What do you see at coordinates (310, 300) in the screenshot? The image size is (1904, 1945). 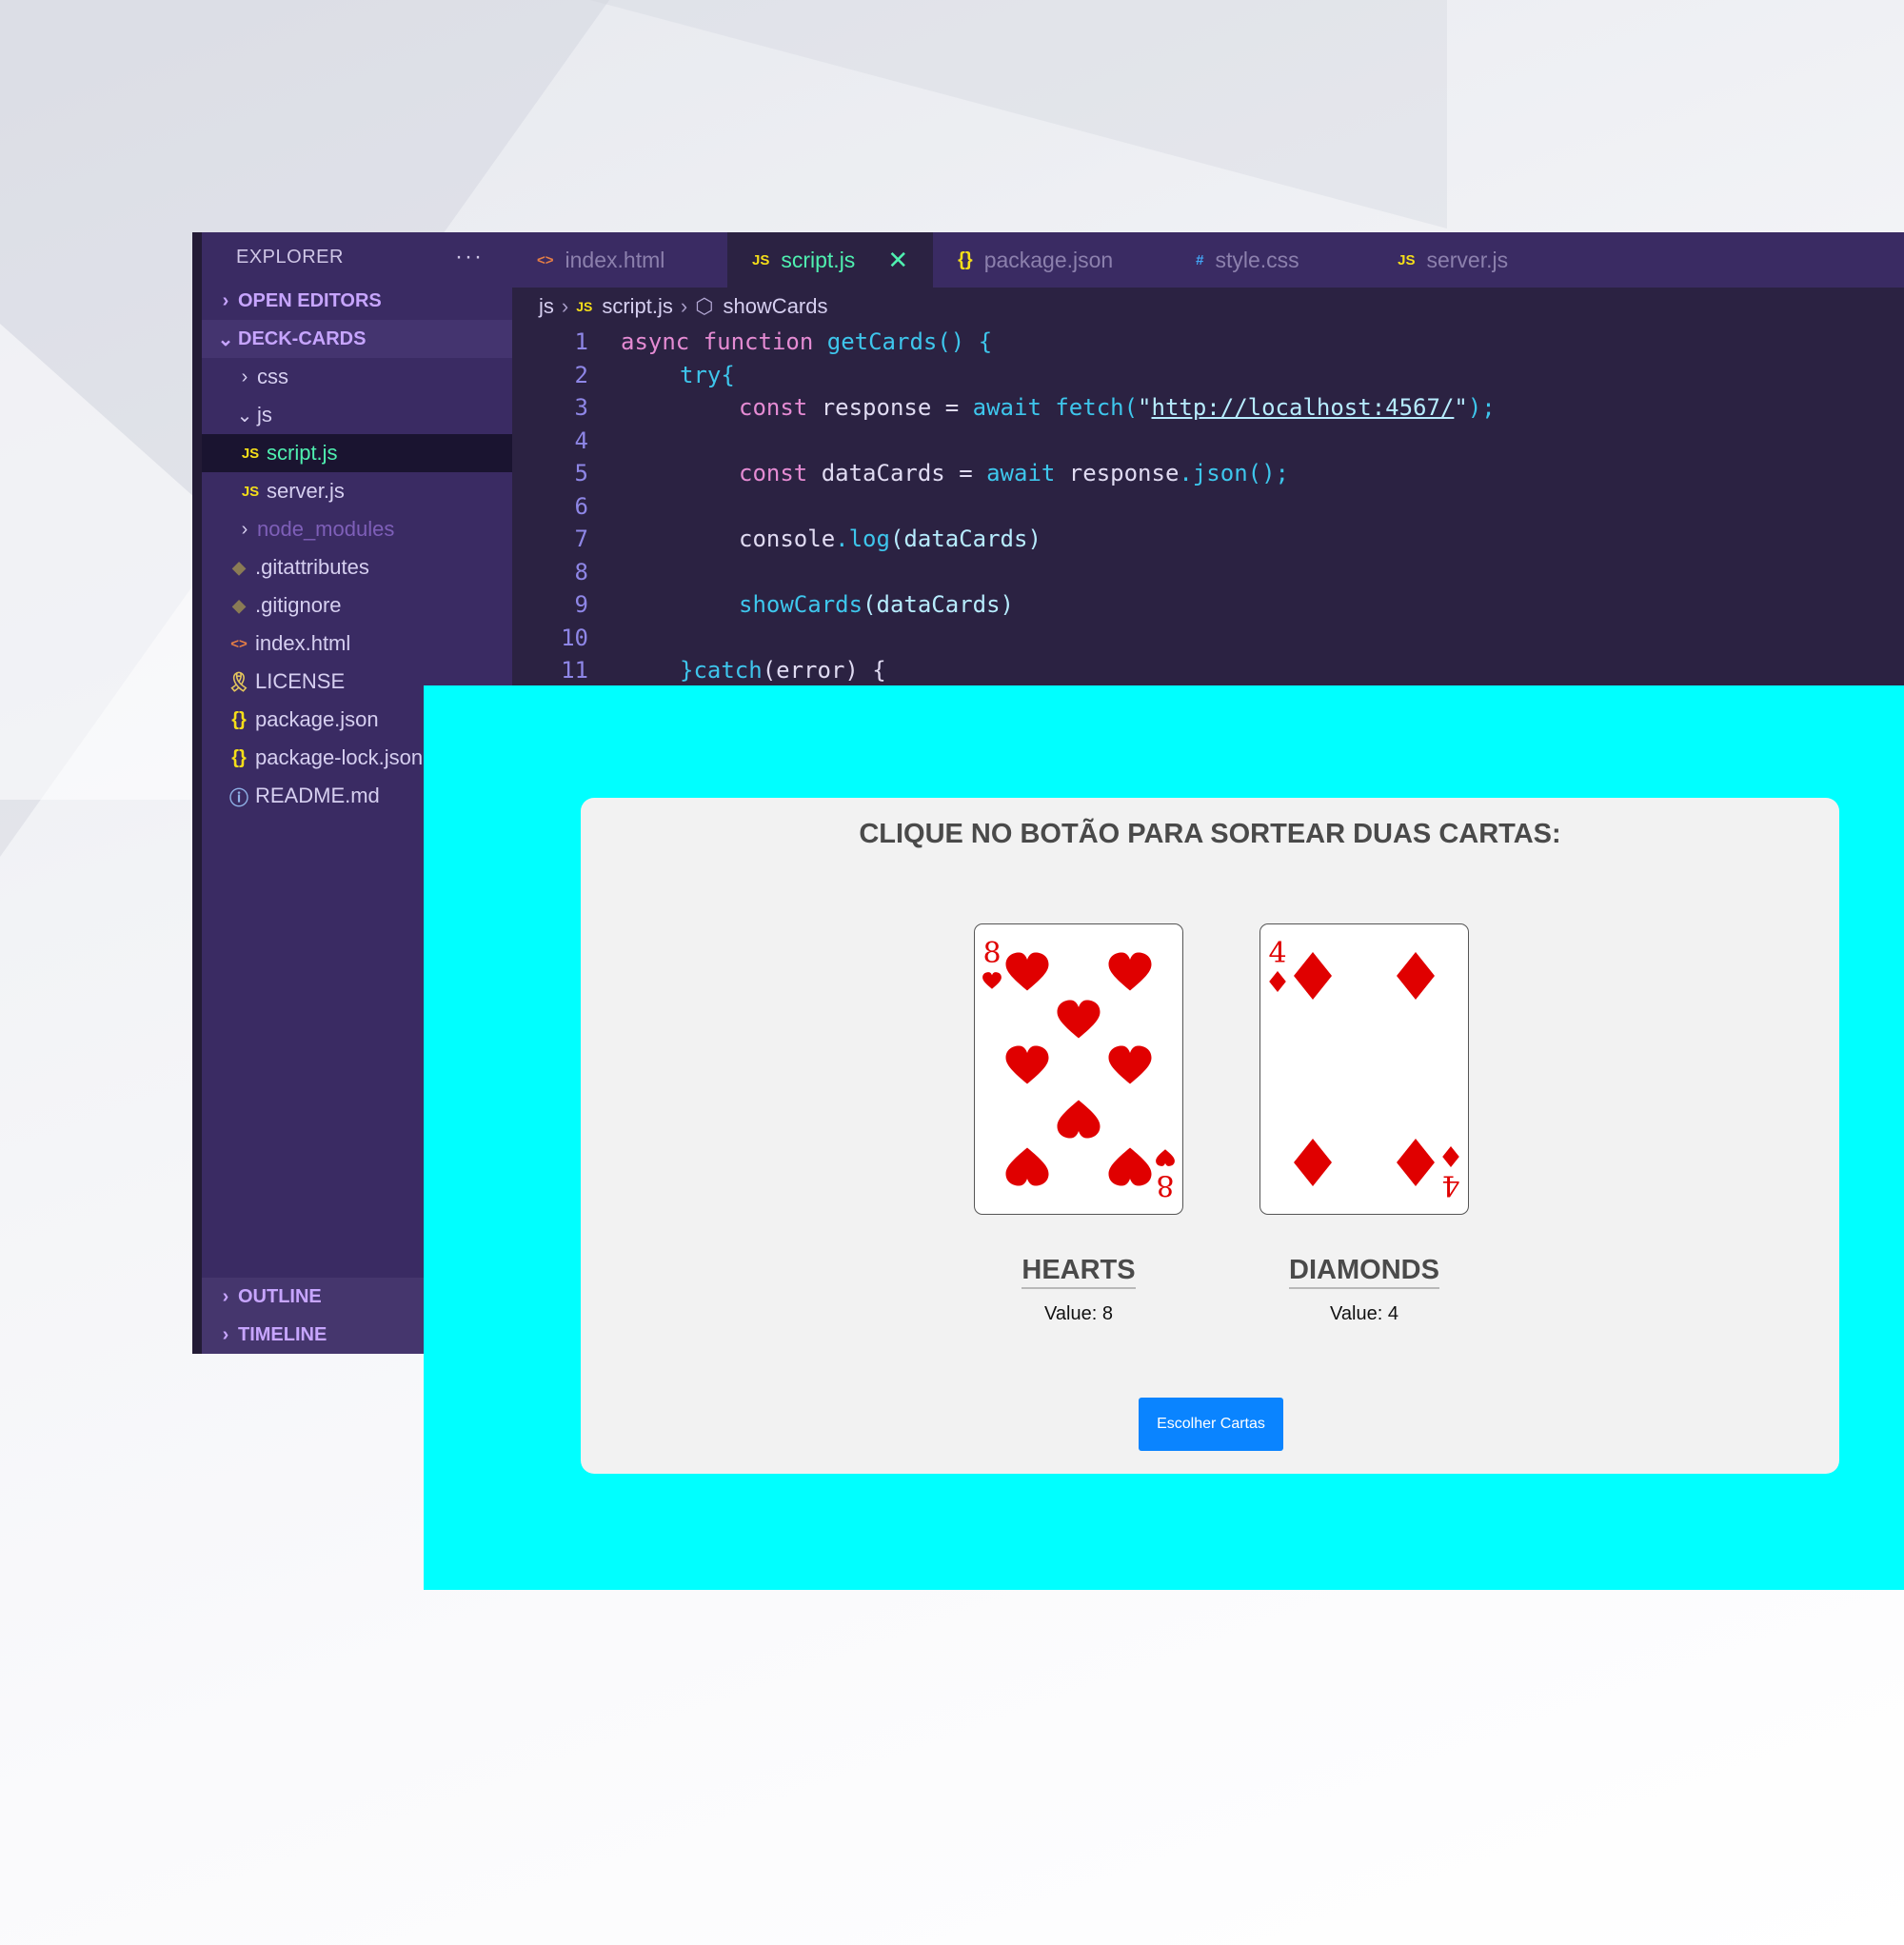 I see `open-editors-label: OPEN EDITORS` at bounding box center [310, 300].